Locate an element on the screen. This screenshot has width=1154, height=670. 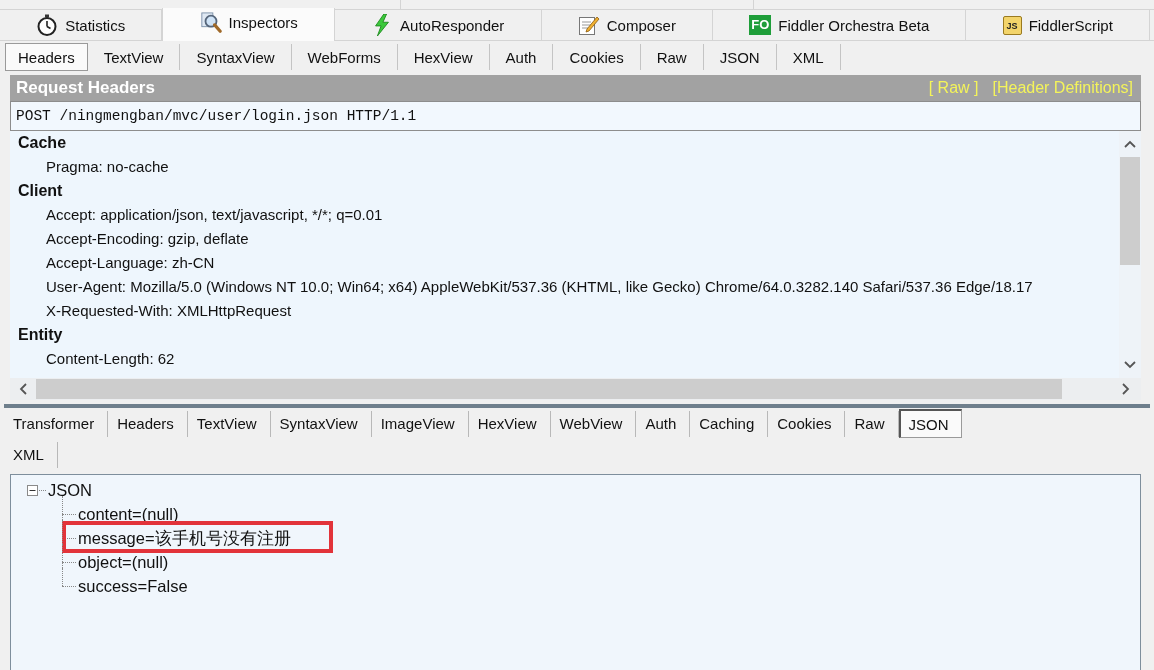
header-line: Content-Length: 62 is located at coordinates (110, 359).